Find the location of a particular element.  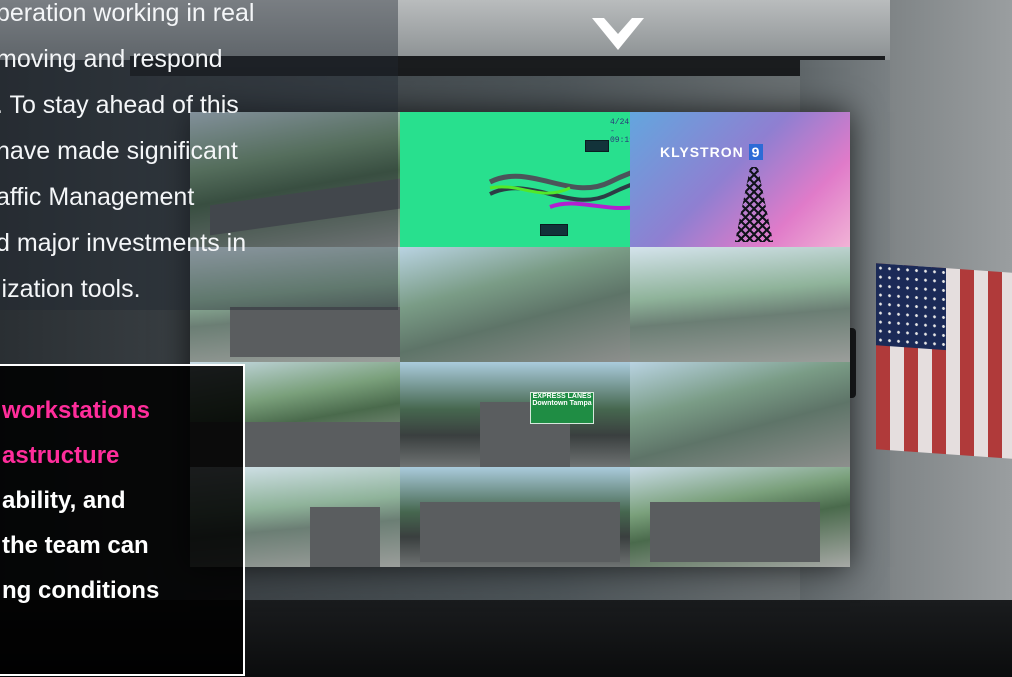

traffic-map-tile: 4/24/2026 - 09:19:43 is located at coordinates (515, 179).